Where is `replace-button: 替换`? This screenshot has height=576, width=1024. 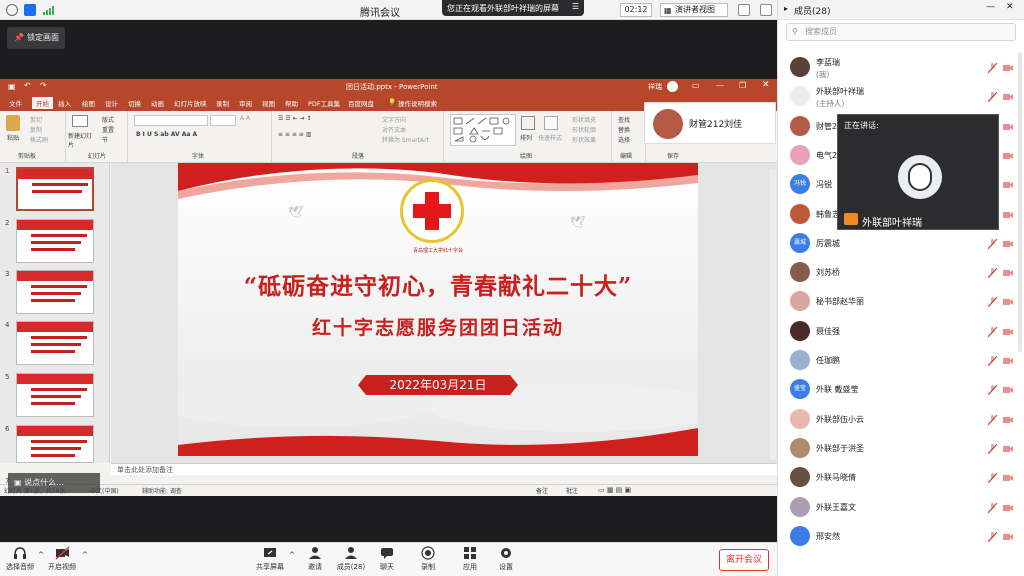 replace-button: 替换 is located at coordinates (624, 129).